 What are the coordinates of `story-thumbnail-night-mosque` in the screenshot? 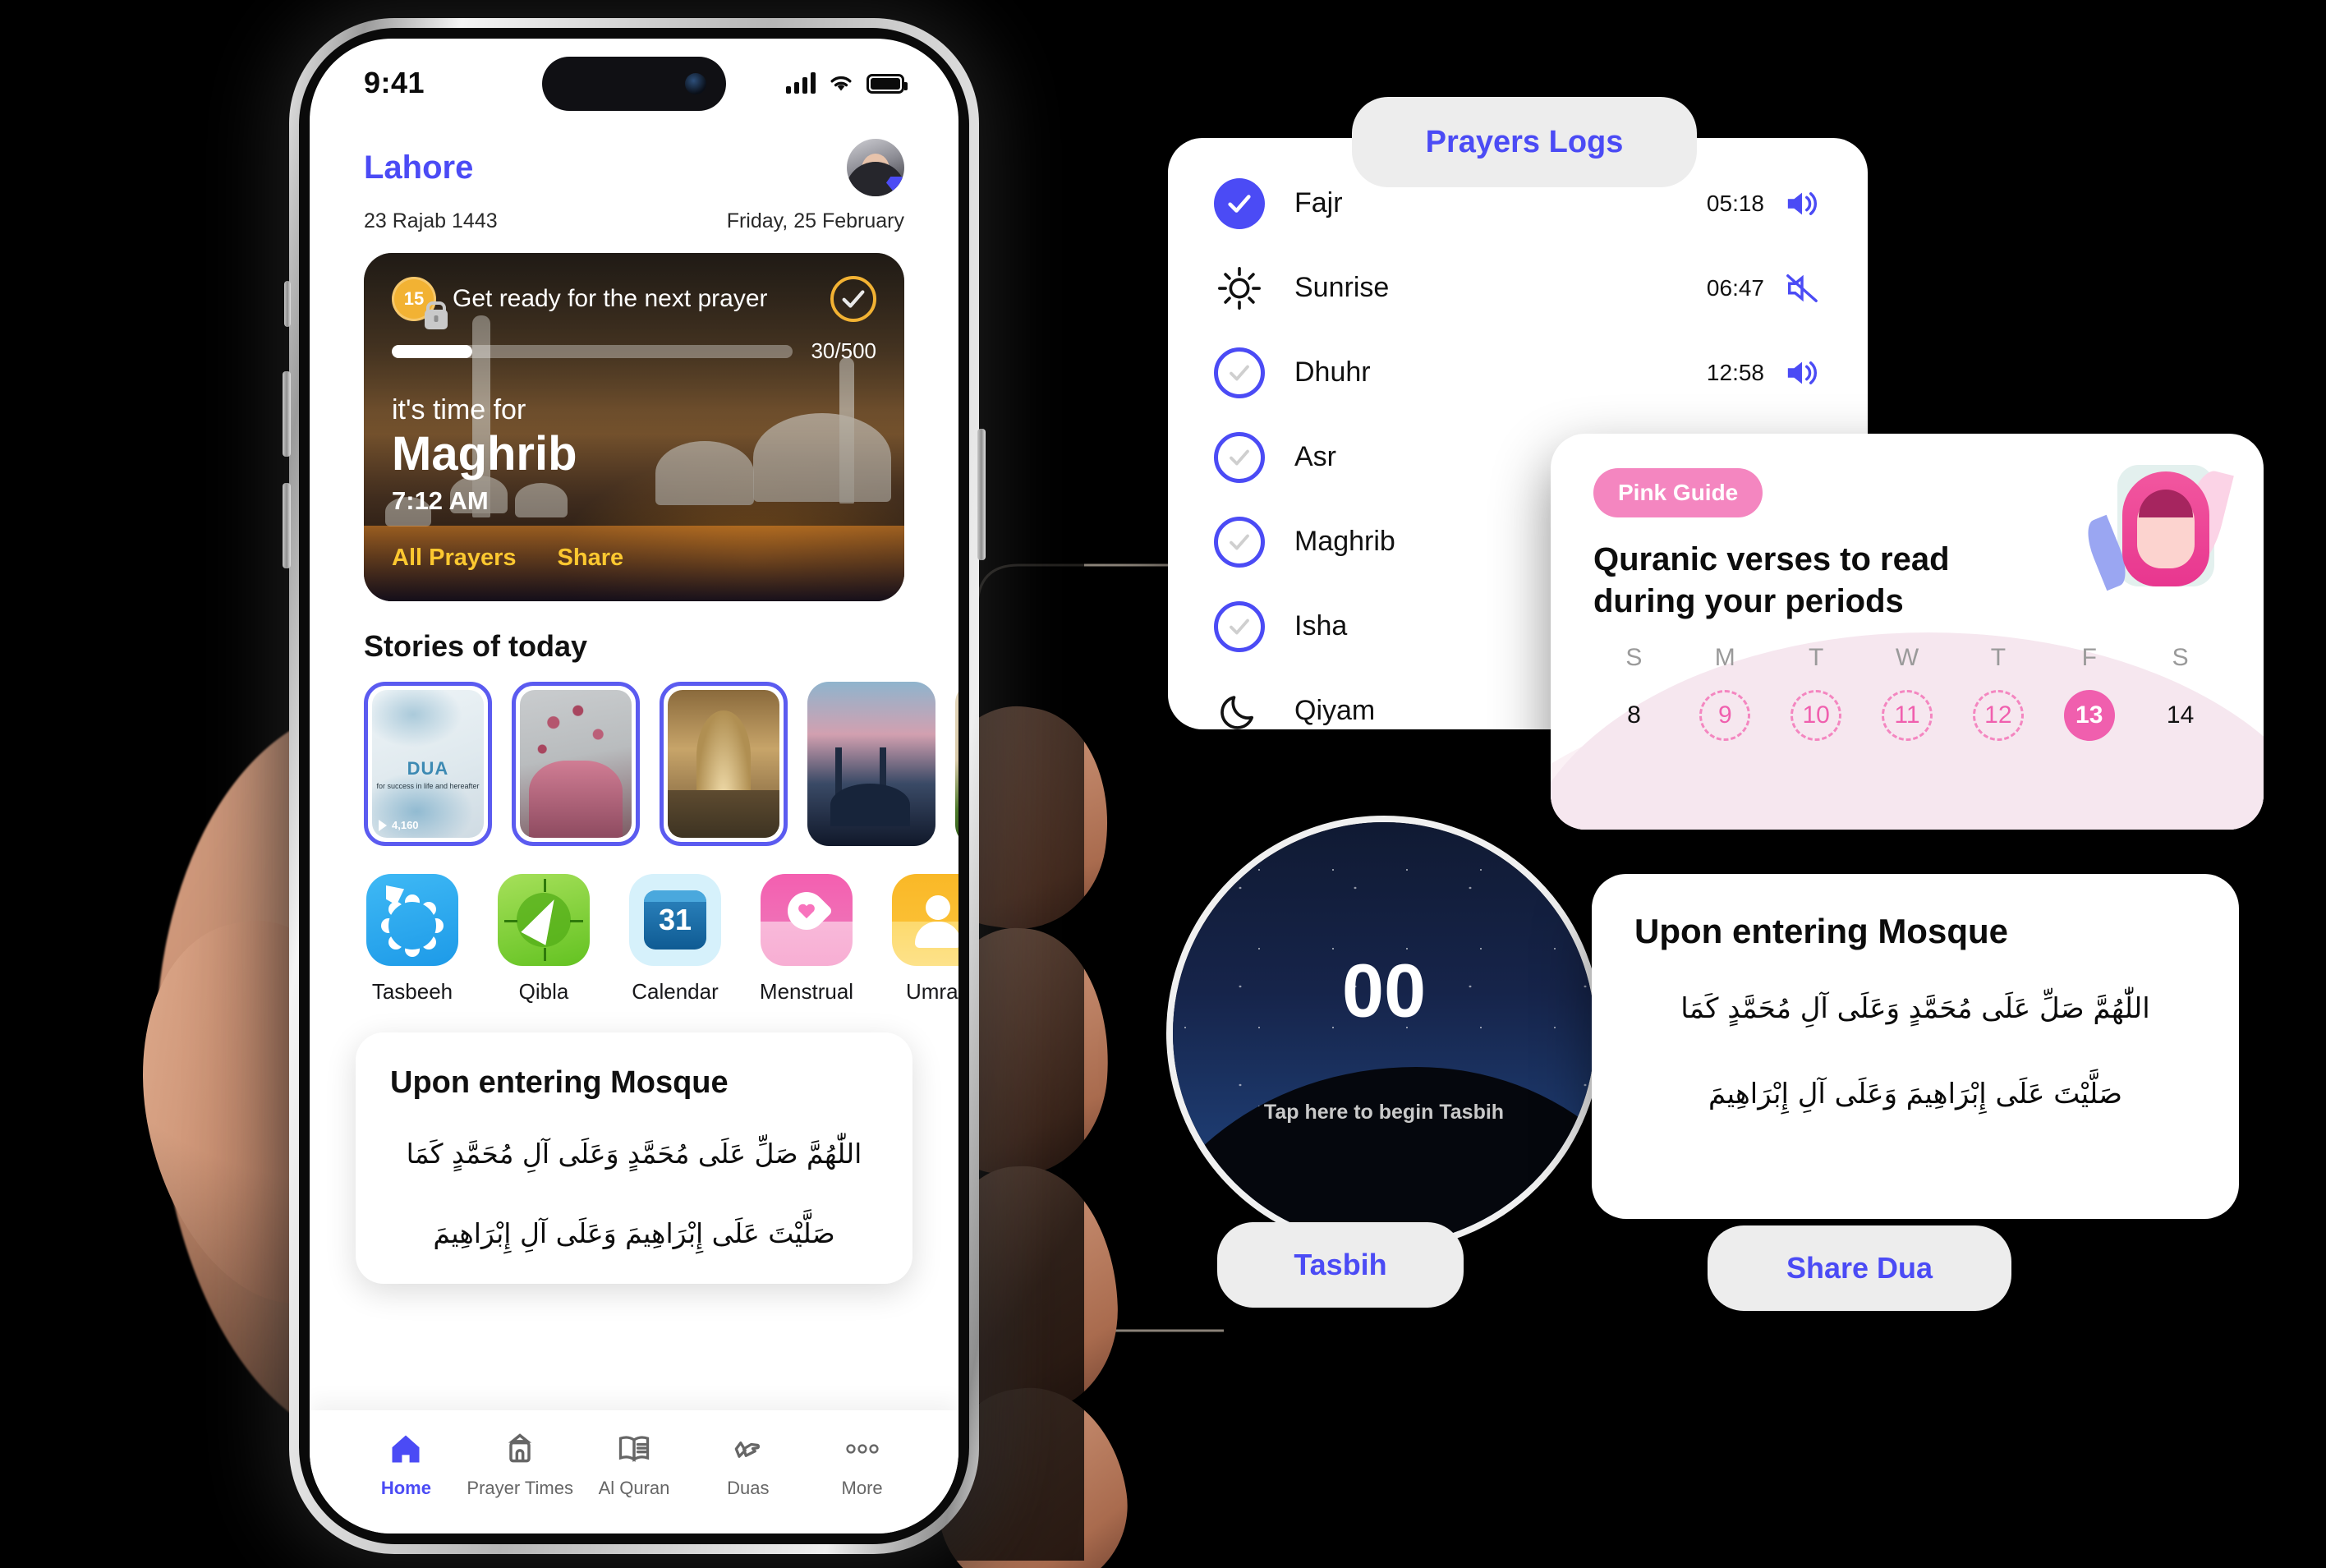 It's located at (871, 764).